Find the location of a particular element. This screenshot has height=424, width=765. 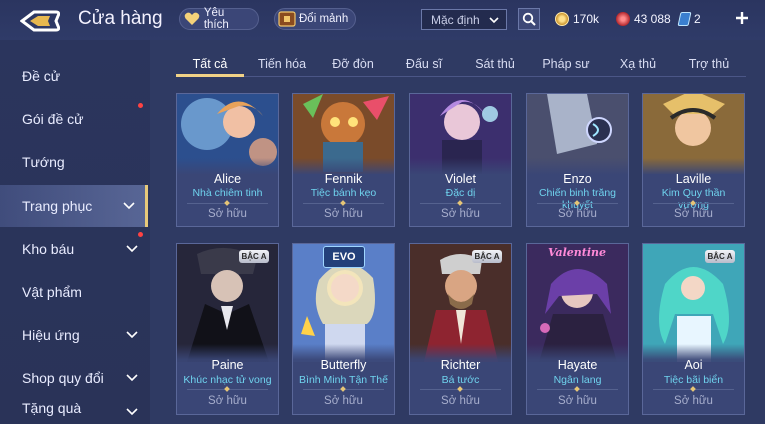

sidebar-item-label: Vật phẩm is located at coordinates (52, 292).